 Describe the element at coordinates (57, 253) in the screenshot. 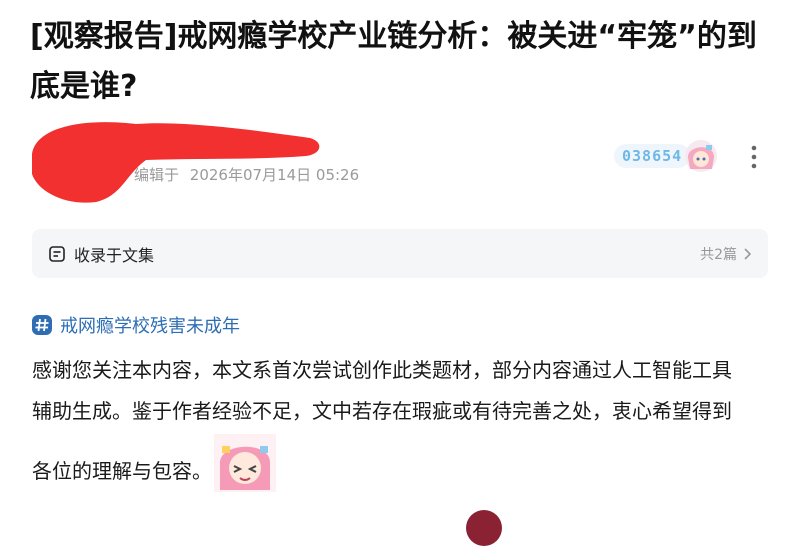

I see `collection-book-icon` at that location.